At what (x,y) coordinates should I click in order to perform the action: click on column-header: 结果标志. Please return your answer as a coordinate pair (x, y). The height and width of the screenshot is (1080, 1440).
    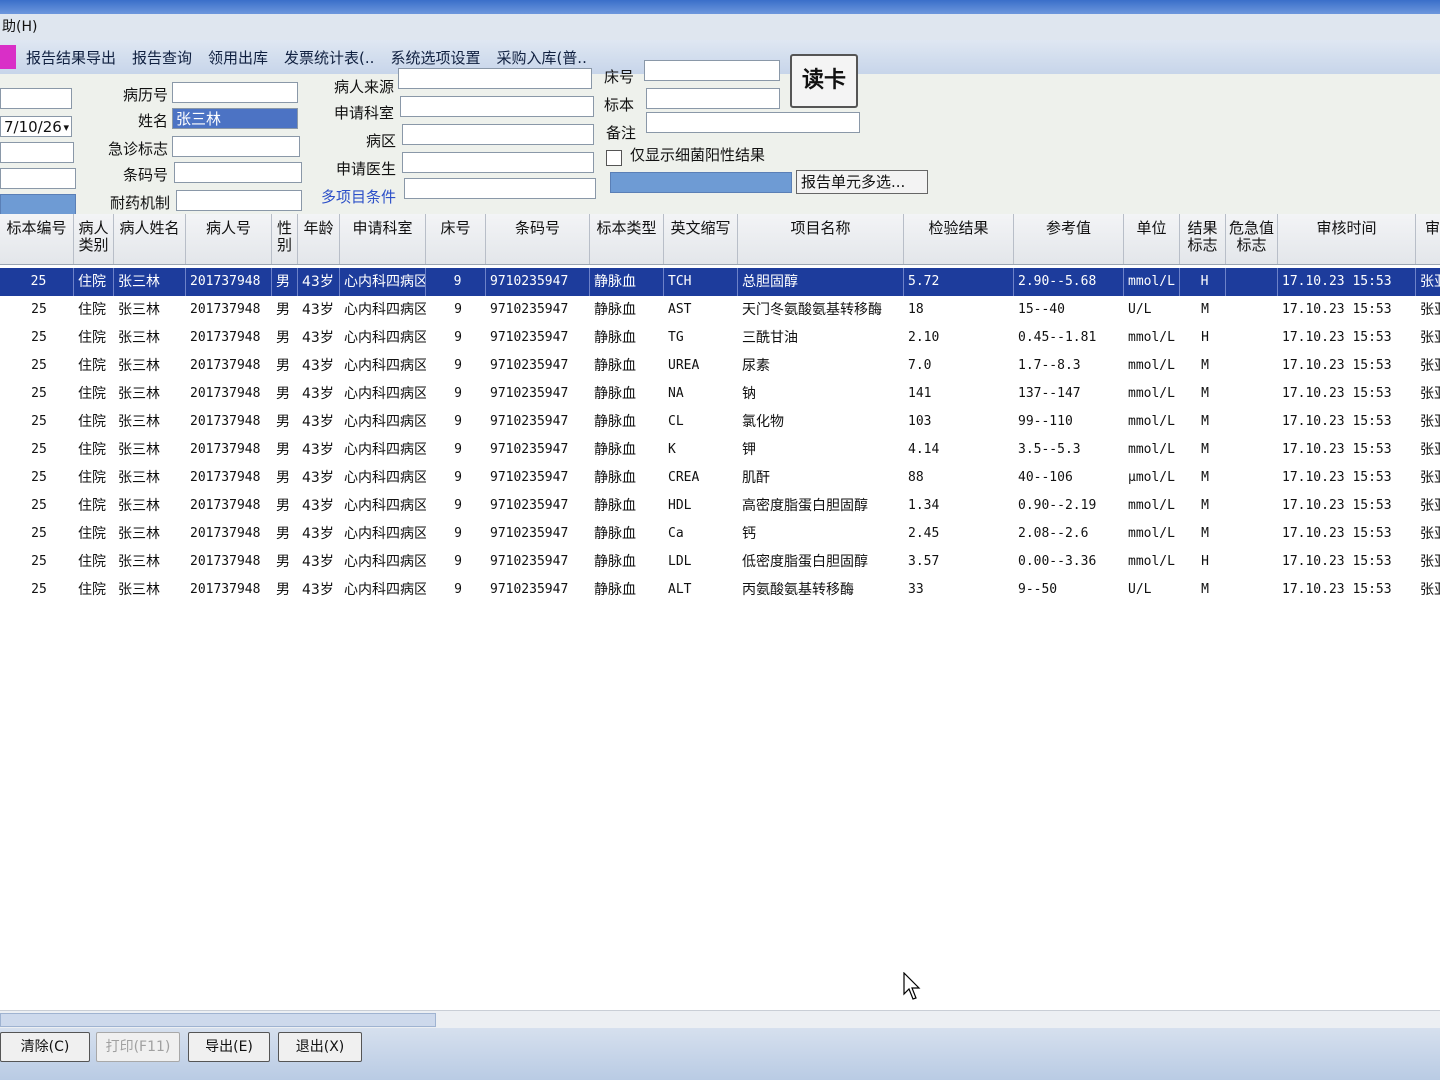
    Looking at the image, I should click on (1203, 239).